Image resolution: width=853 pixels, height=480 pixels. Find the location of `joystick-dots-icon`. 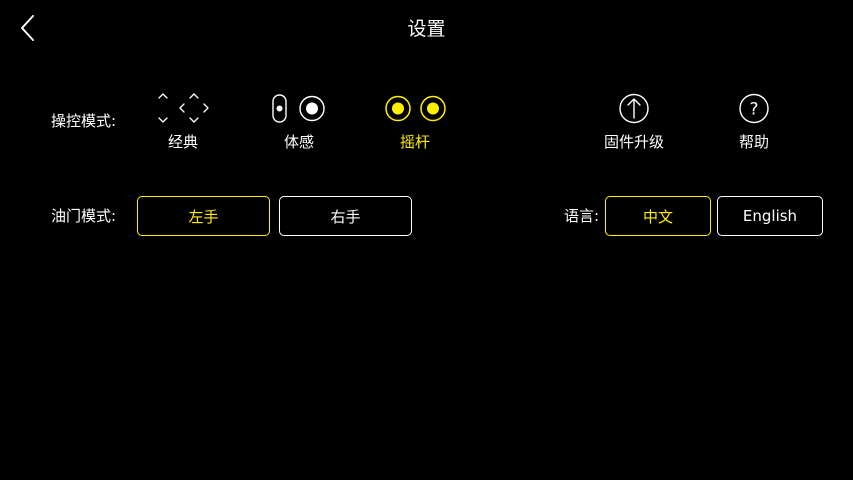

joystick-dots-icon is located at coordinates (415, 108).